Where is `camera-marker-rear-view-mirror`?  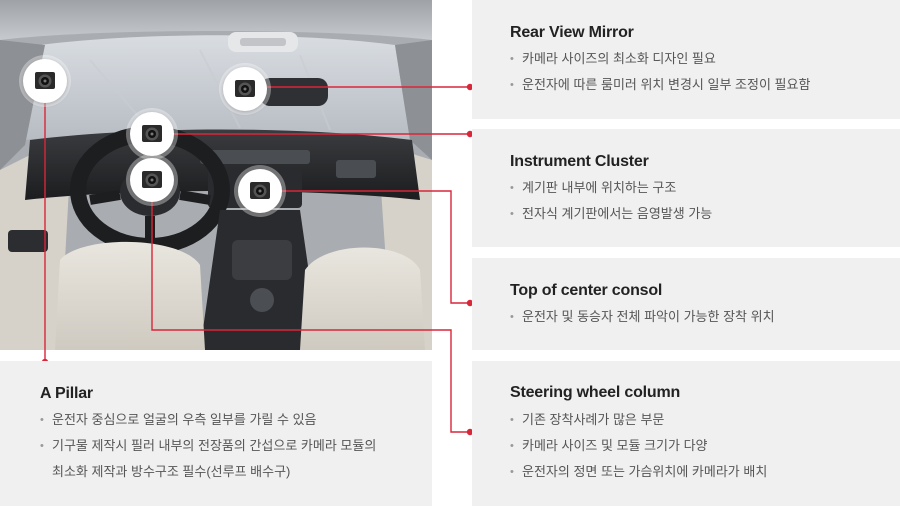
camera-marker-rear-view-mirror is located at coordinates (245, 89).